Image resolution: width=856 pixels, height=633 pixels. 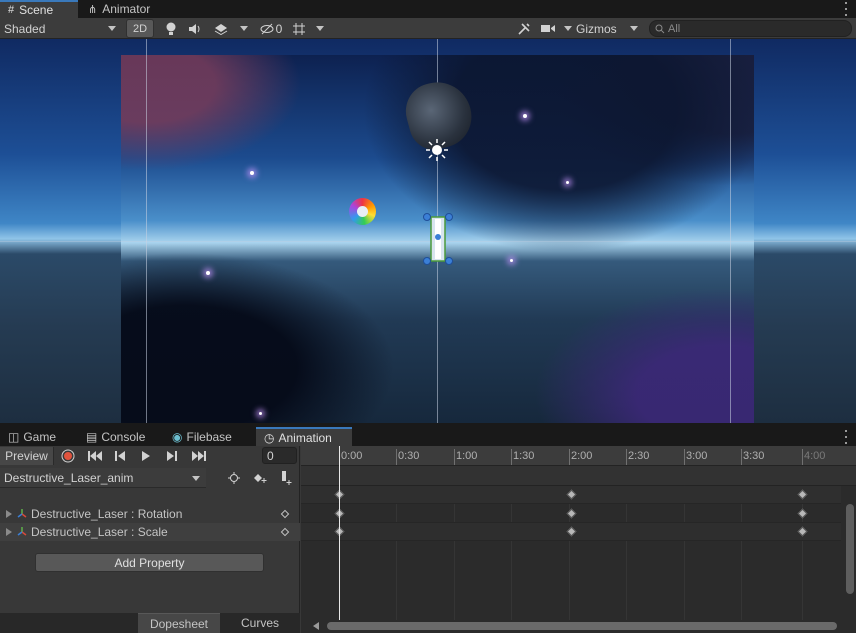 I want to click on rotation-track, so click(x=571, y=514).